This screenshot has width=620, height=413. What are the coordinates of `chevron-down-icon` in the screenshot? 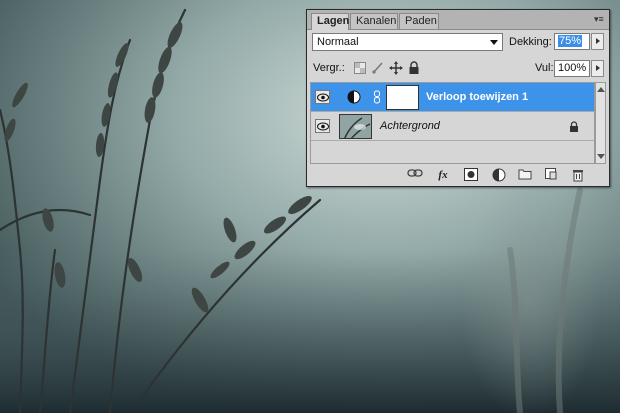 It's located at (494, 42).